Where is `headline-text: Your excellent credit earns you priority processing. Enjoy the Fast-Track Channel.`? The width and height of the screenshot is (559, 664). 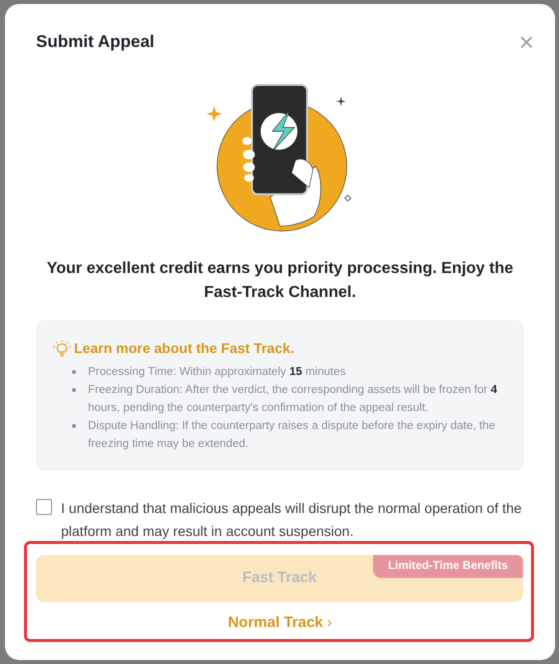 headline-text: Your excellent credit earns you priority processing. Enjoy the Fast-Track Channel. is located at coordinates (280, 281).